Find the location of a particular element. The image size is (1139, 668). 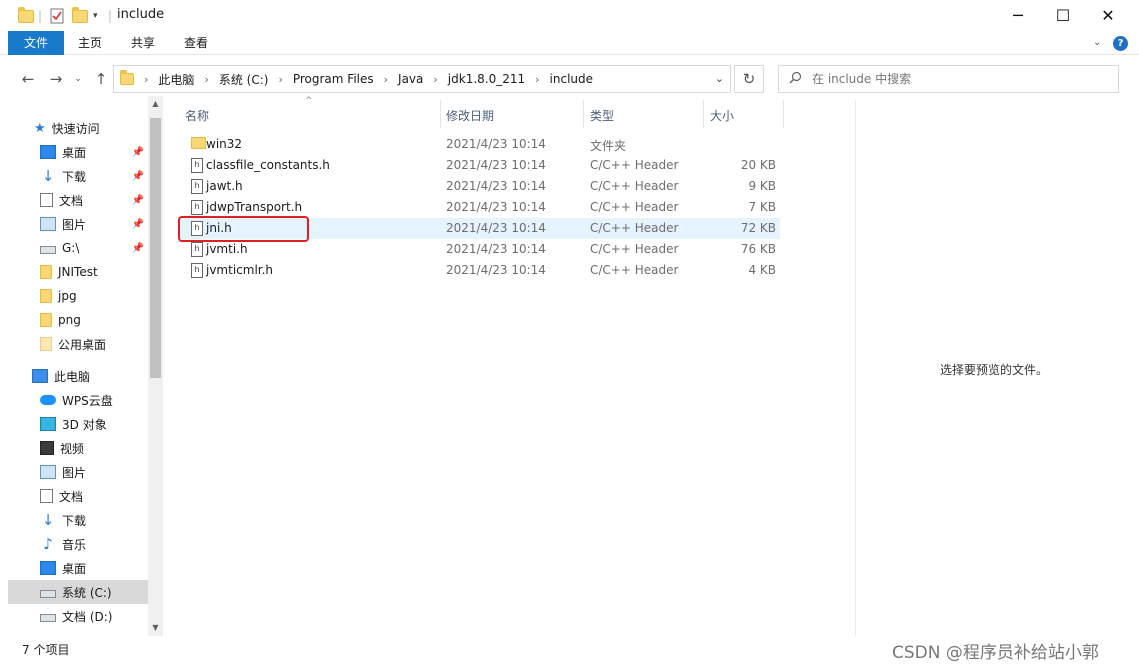

column-header-name: 名称 is located at coordinates (197, 115).